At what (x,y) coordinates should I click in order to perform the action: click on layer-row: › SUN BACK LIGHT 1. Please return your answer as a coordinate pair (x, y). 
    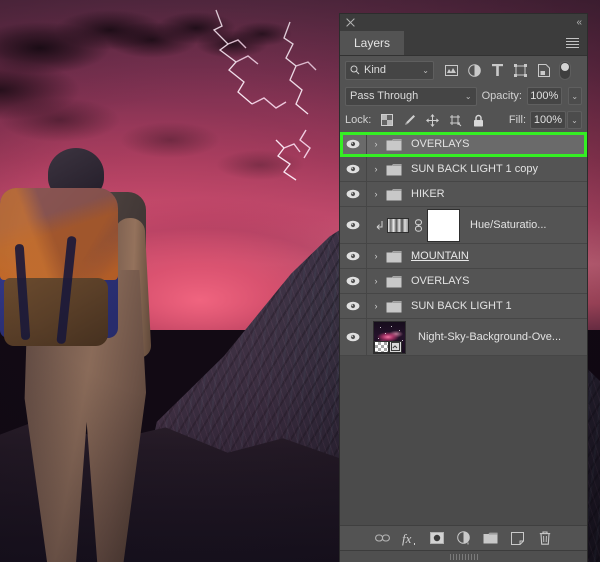
    Looking at the image, I should click on (463, 306).